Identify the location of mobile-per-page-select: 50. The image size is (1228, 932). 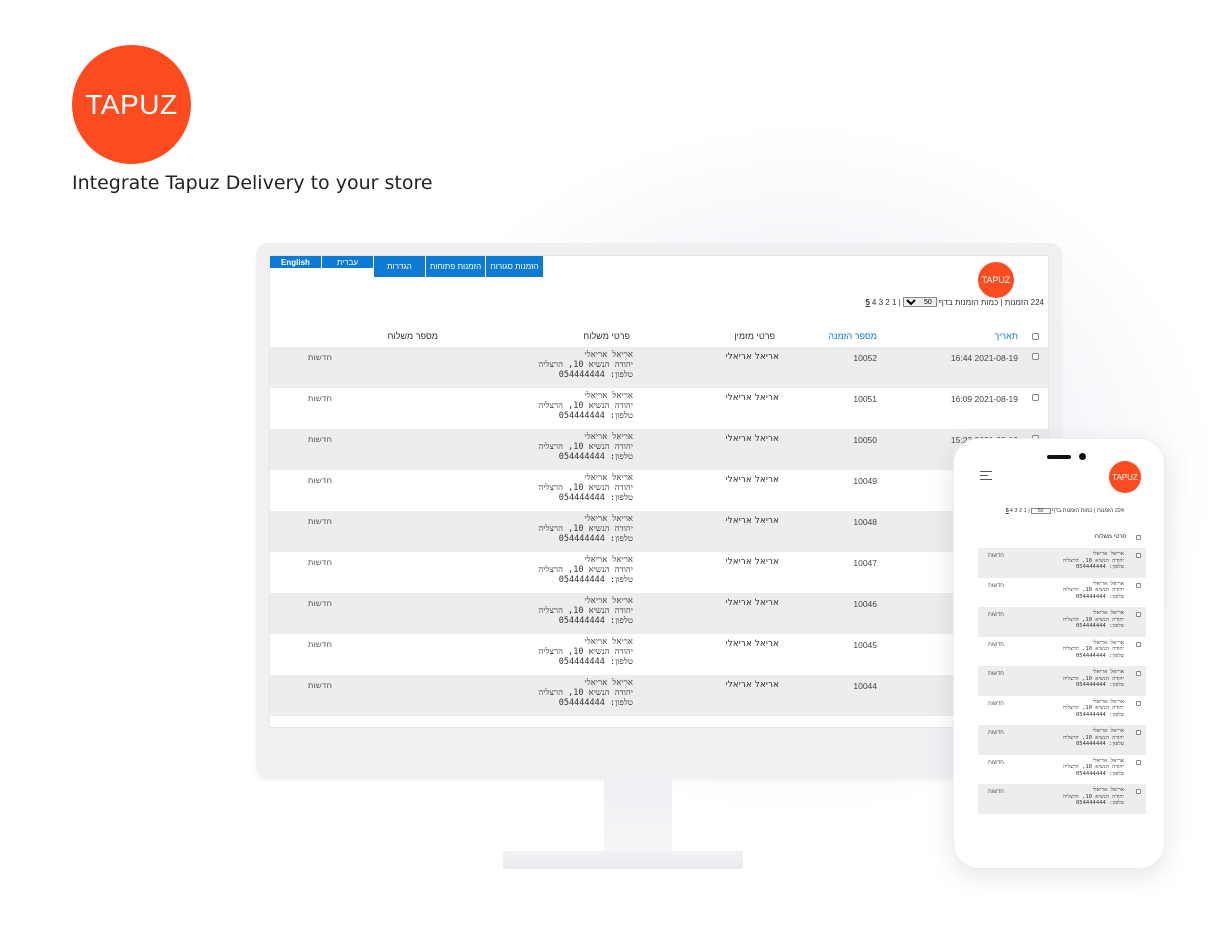
(1040, 511).